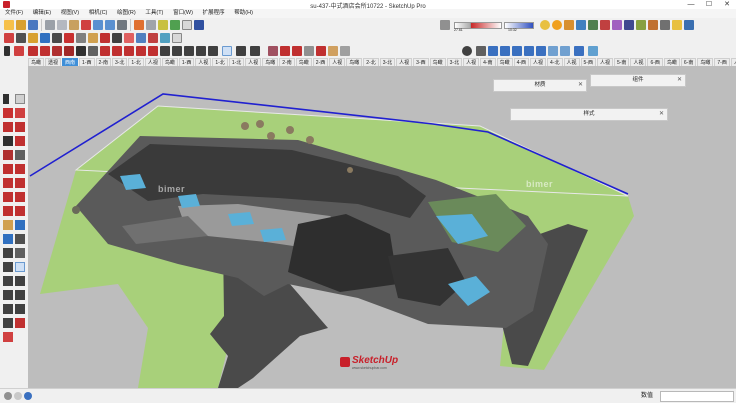  Describe the element at coordinates (153, 38) in the screenshot. I see `subtract-icon` at that location.